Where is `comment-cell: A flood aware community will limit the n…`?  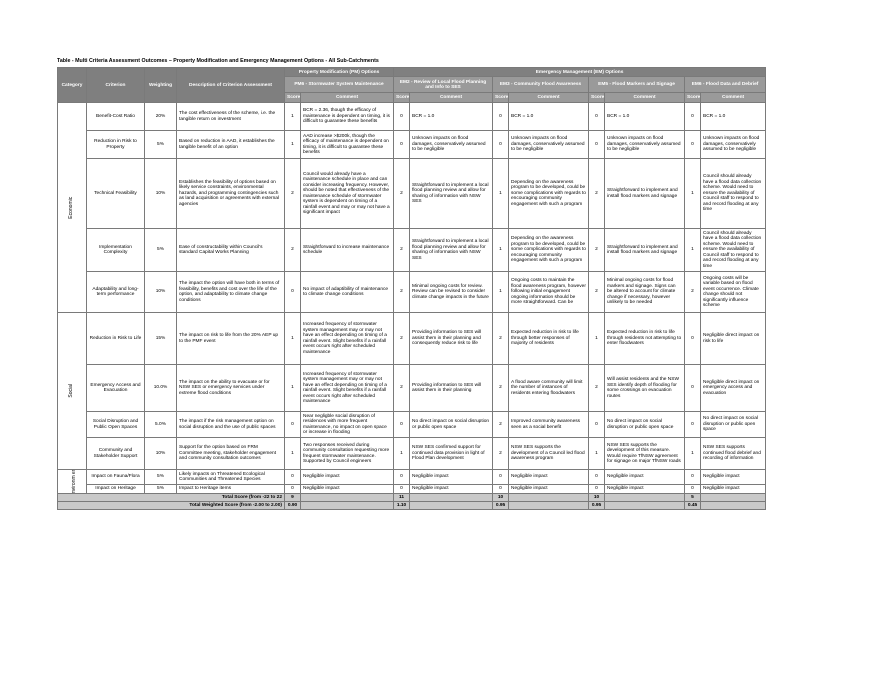 comment-cell: A flood aware community will limit the n… is located at coordinates (549, 388).